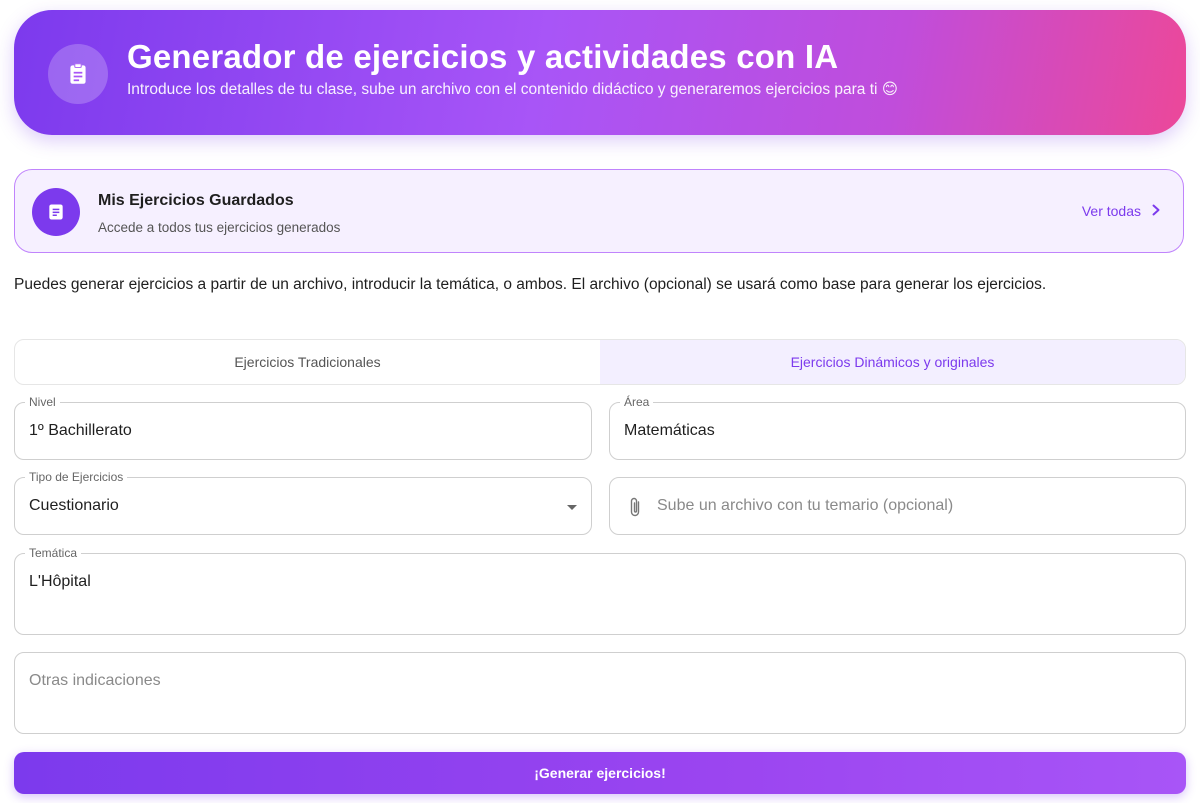 Image resolution: width=1200 pixels, height=803 pixels. What do you see at coordinates (637, 402) in the screenshot?
I see `area-label: Área` at bounding box center [637, 402].